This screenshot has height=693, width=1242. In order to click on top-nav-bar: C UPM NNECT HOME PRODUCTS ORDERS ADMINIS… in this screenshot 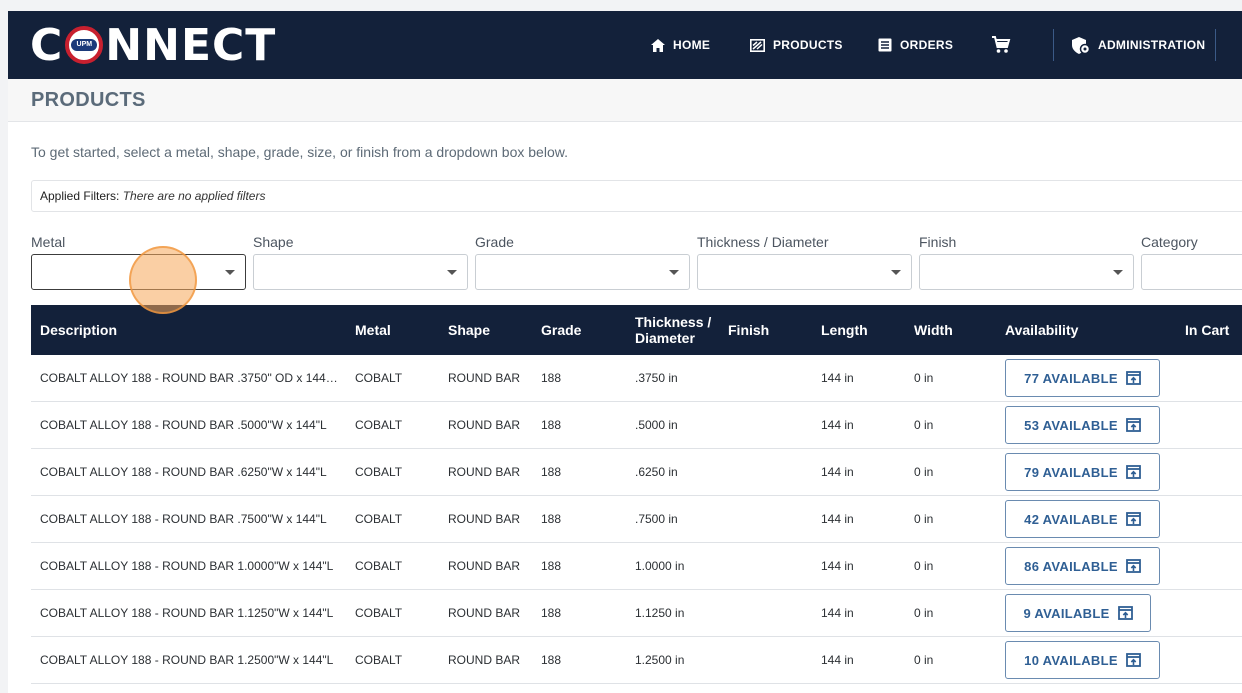, I will do `click(625, 45)`.